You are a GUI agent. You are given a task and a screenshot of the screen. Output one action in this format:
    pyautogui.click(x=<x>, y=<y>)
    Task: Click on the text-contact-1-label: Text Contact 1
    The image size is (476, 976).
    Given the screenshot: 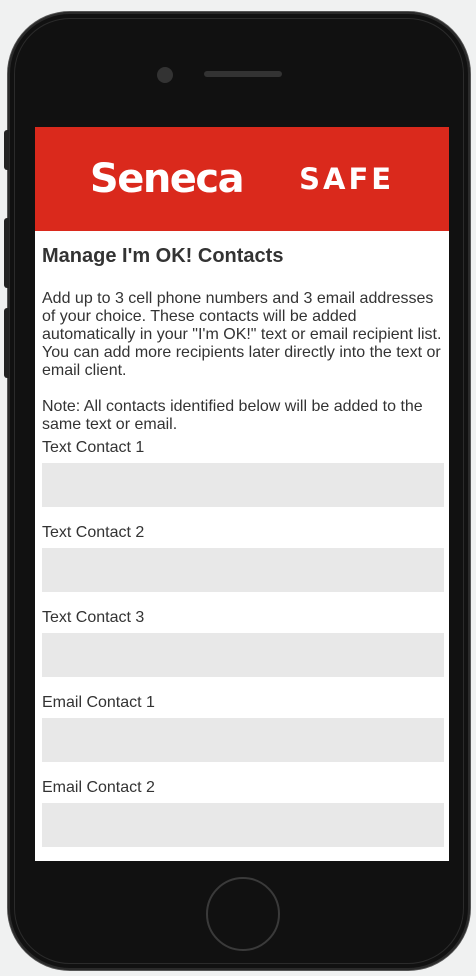 What is the action you would take?
    pyautogui.click(x=93, y=447)
    